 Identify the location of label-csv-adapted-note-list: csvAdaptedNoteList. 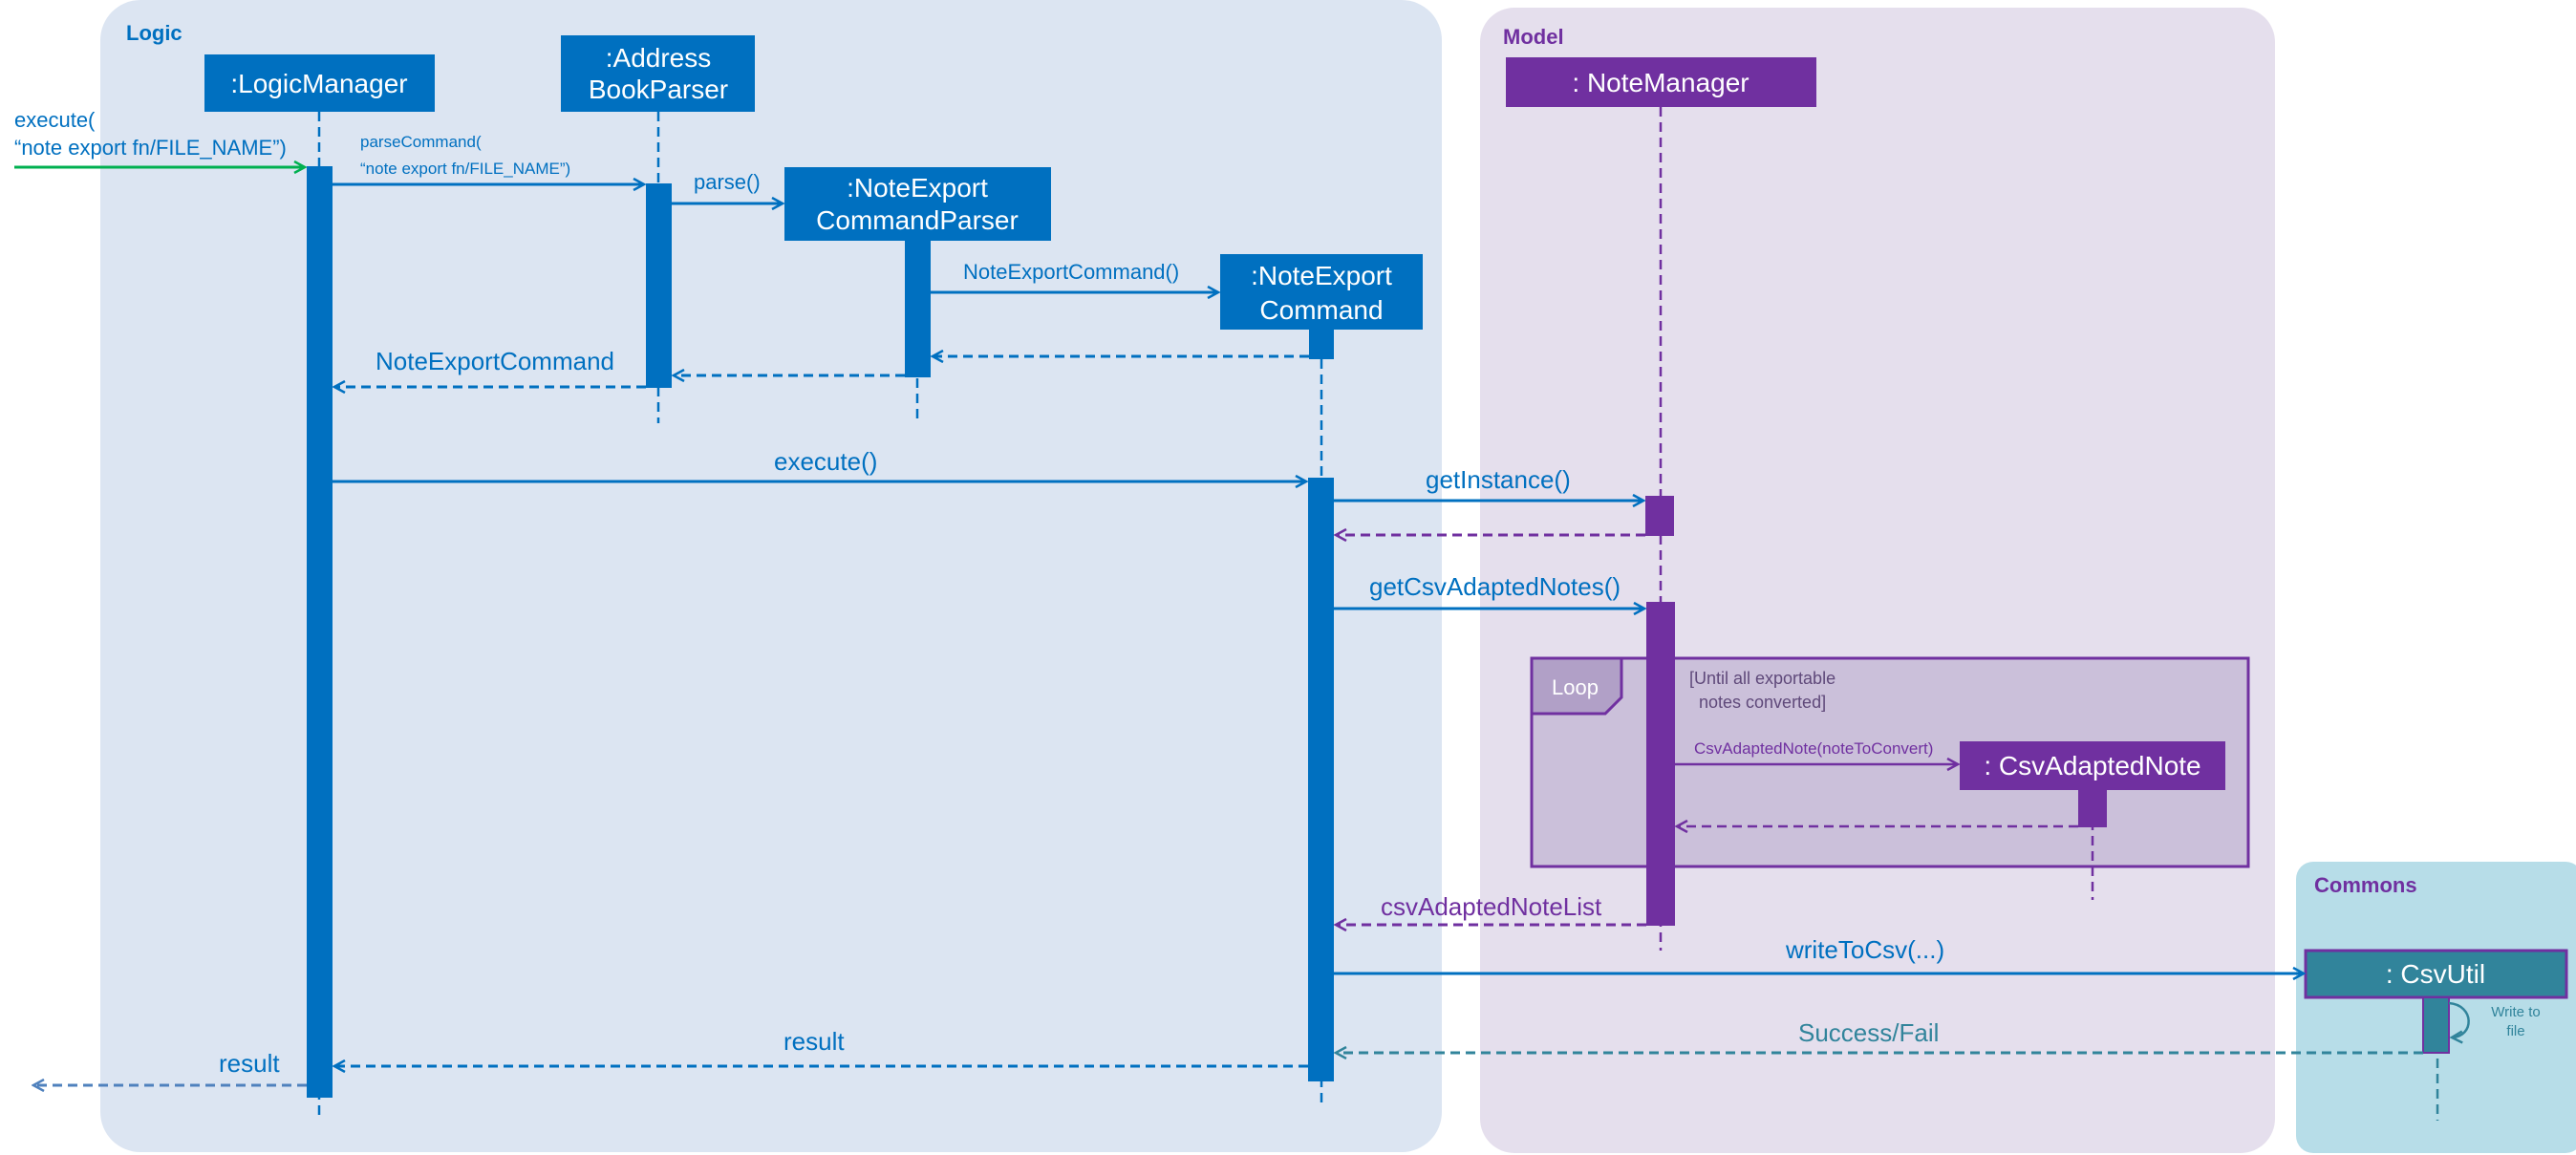
(1491, 906).